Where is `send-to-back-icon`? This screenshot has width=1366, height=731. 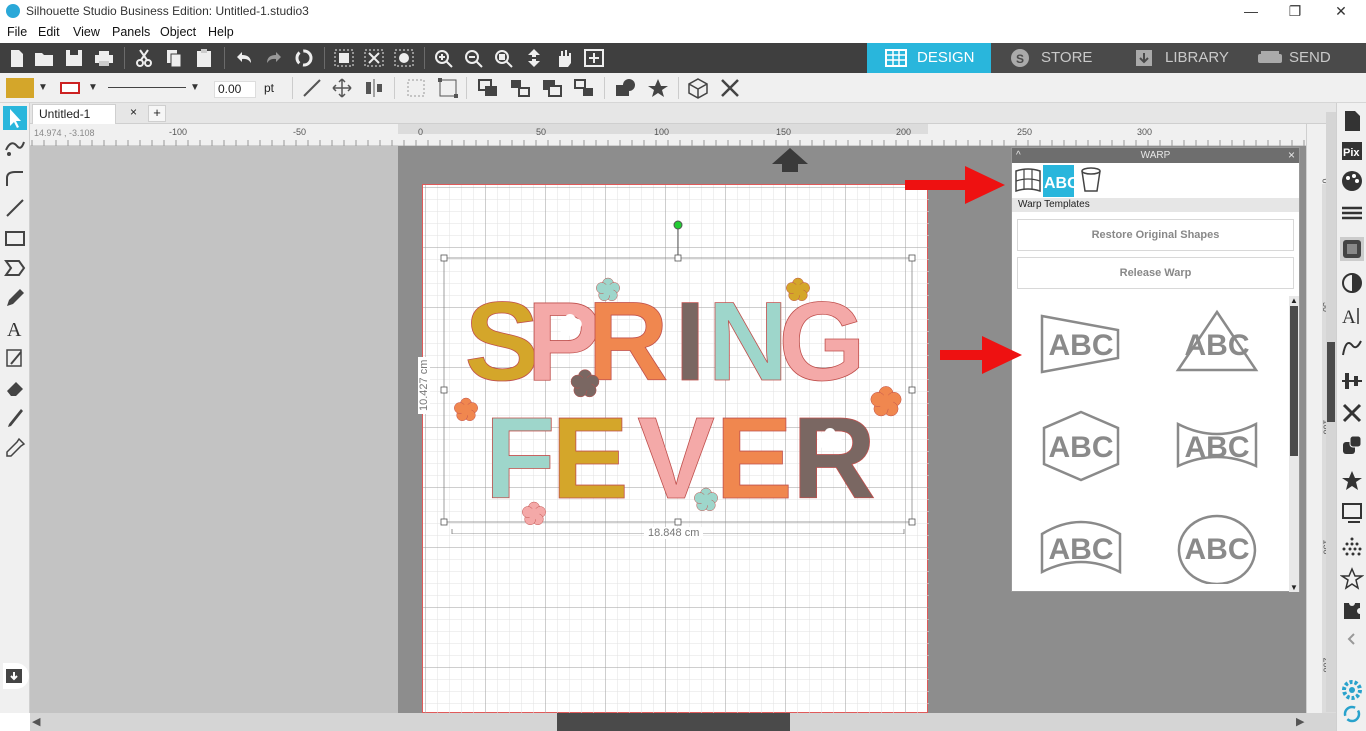
send-to-back-icon is located at coordinates (584, 88).